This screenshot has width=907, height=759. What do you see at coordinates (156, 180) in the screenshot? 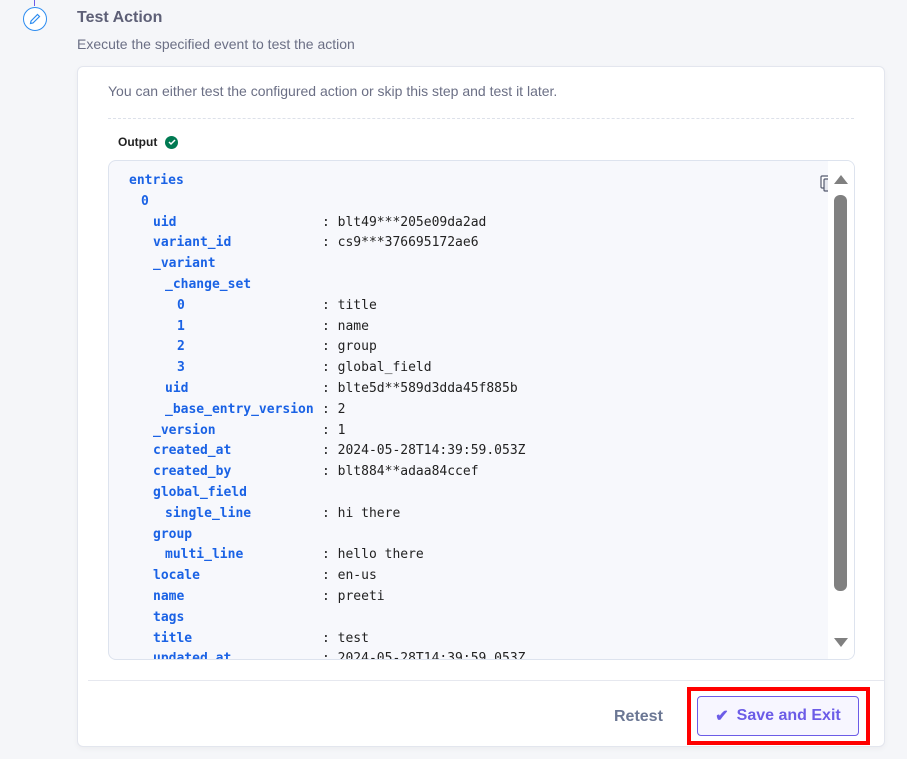
I see `output-key: entries` at bounding box center [156, 180].